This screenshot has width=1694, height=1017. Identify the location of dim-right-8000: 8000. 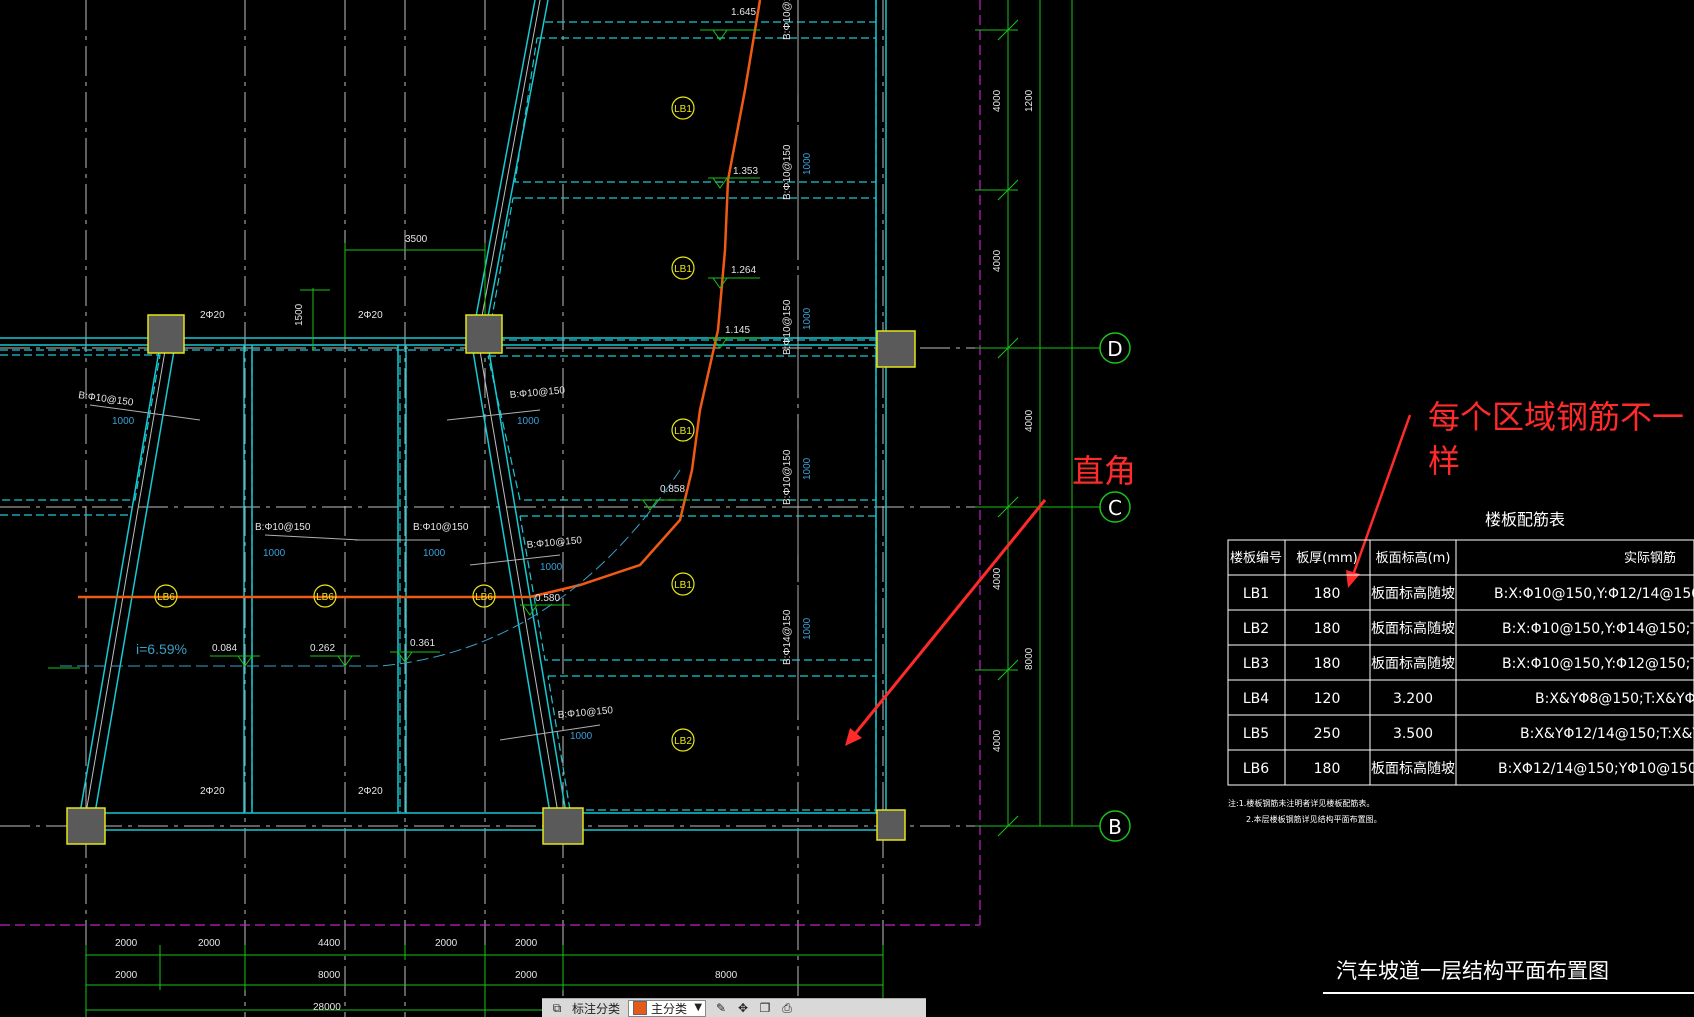
(1029, 658).